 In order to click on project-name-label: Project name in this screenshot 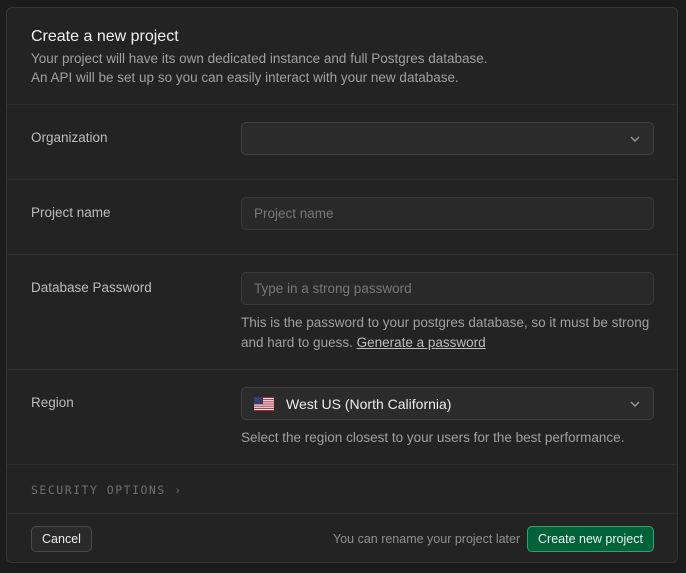, I will do `click(71, 212)`.